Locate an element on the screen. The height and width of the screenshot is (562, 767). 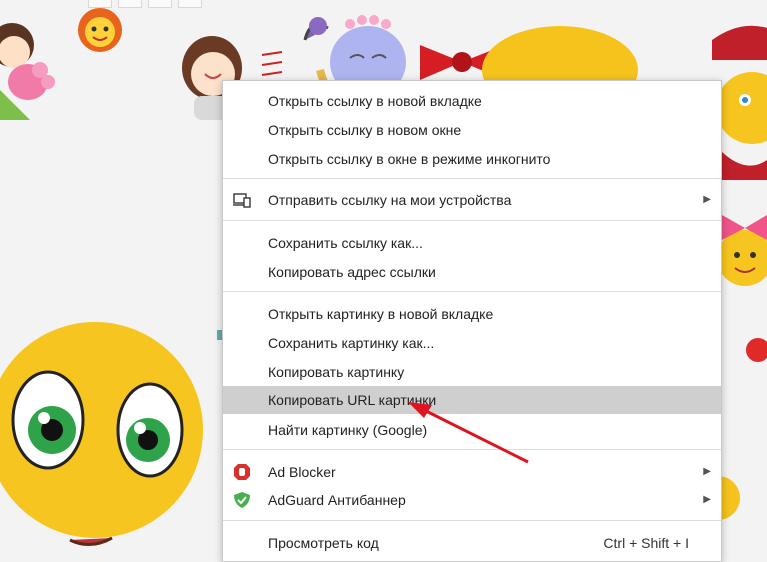
annotation-arrow is located at coordinates (468, 433).